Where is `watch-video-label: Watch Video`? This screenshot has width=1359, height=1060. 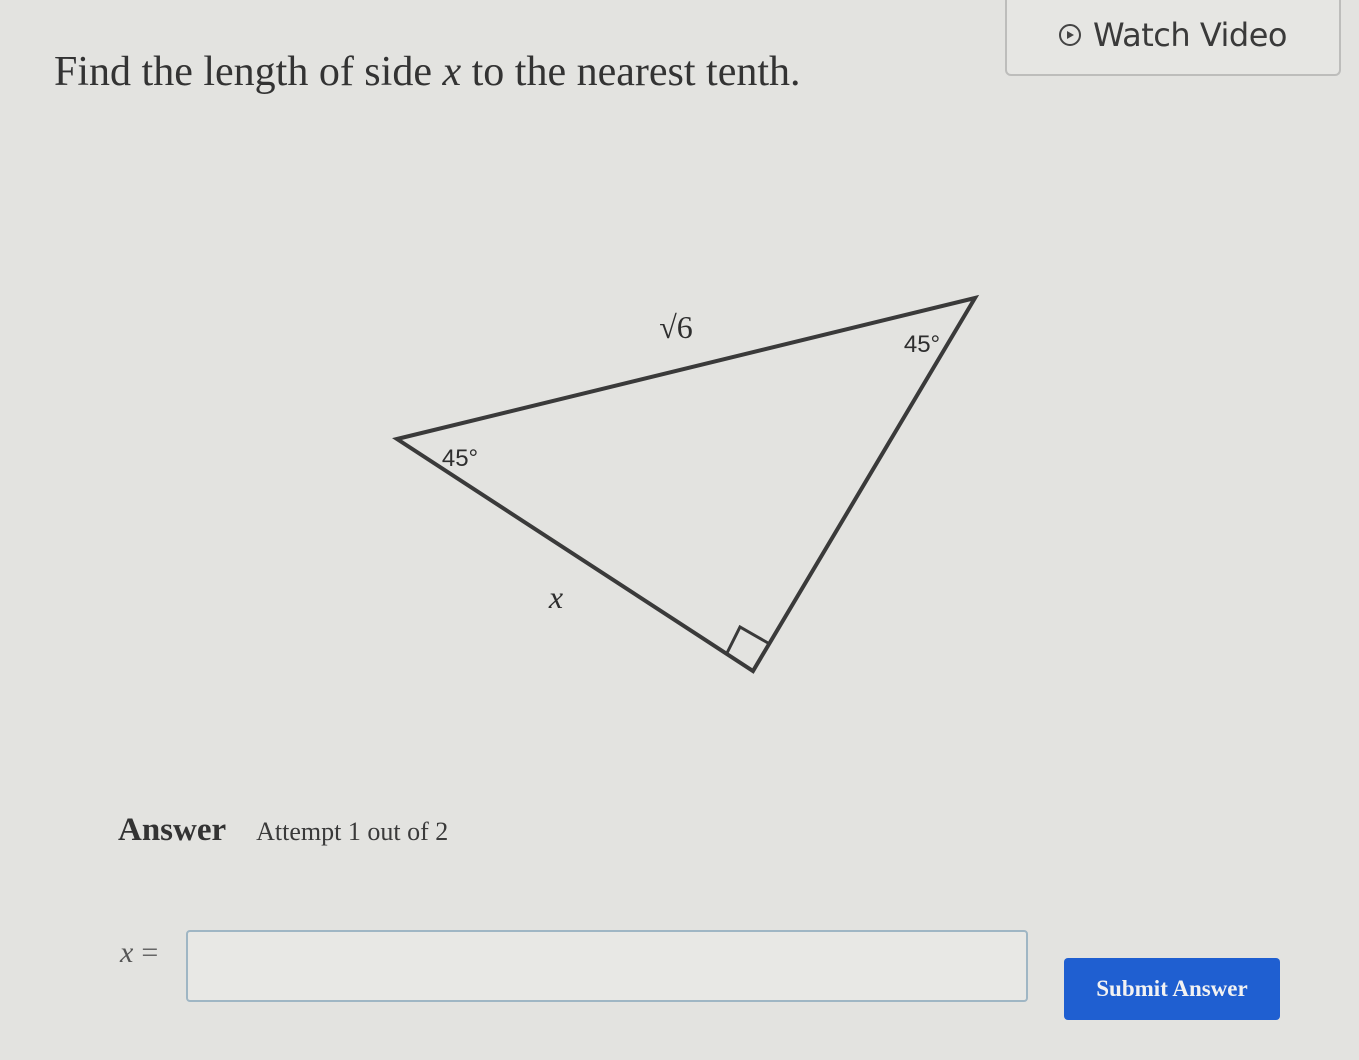 watch-video-label: Watch Video is located at coordinates (1190, 35).